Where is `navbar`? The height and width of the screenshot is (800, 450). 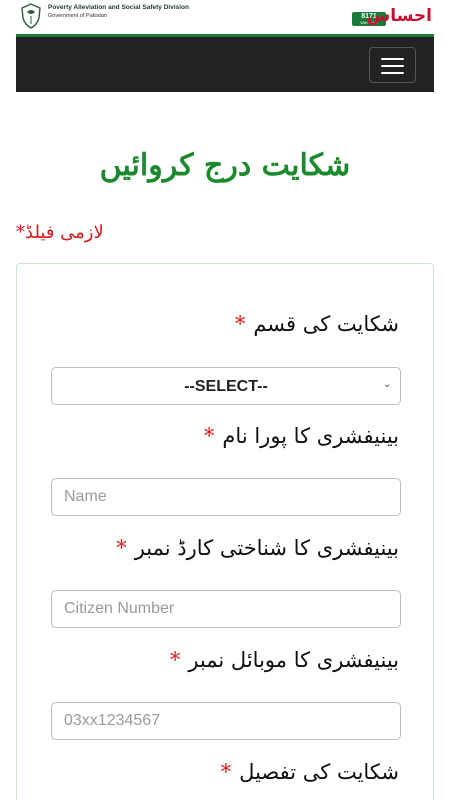
navbar is located at coordinates (225, 63).